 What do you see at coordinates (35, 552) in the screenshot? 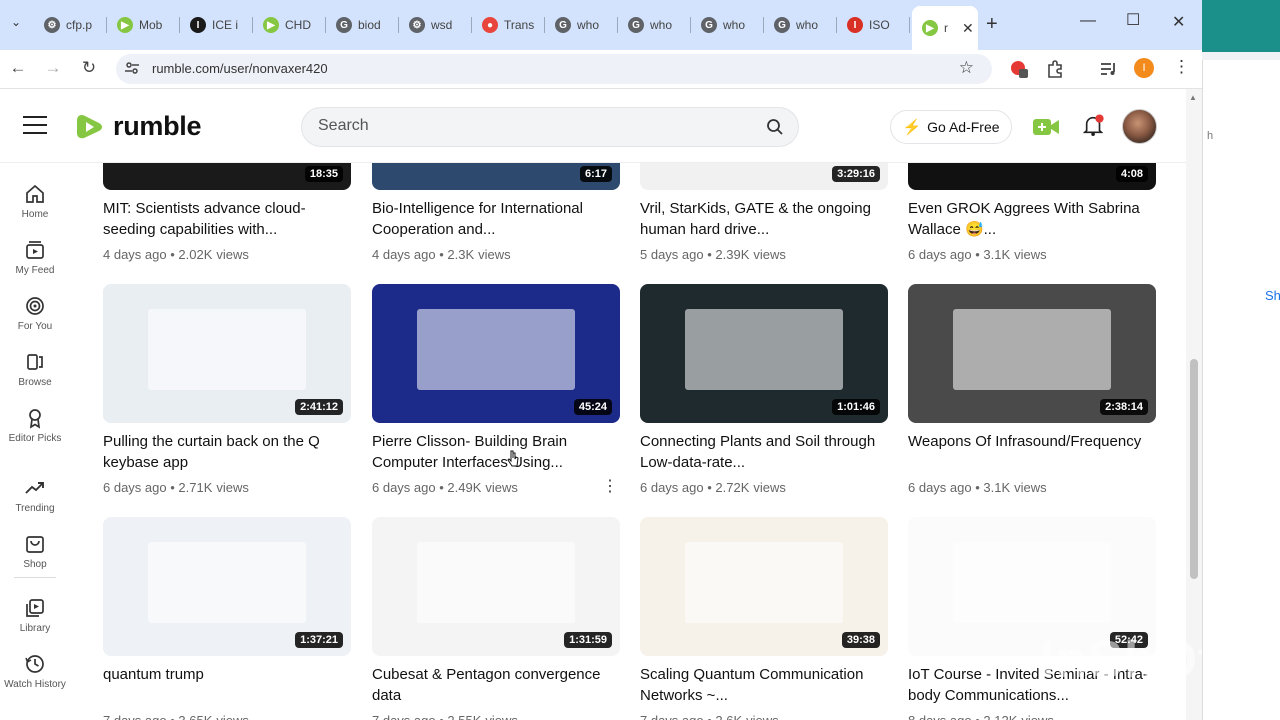
I see `sidebar-item-shop: Shop` at bounding box center [35, 552].